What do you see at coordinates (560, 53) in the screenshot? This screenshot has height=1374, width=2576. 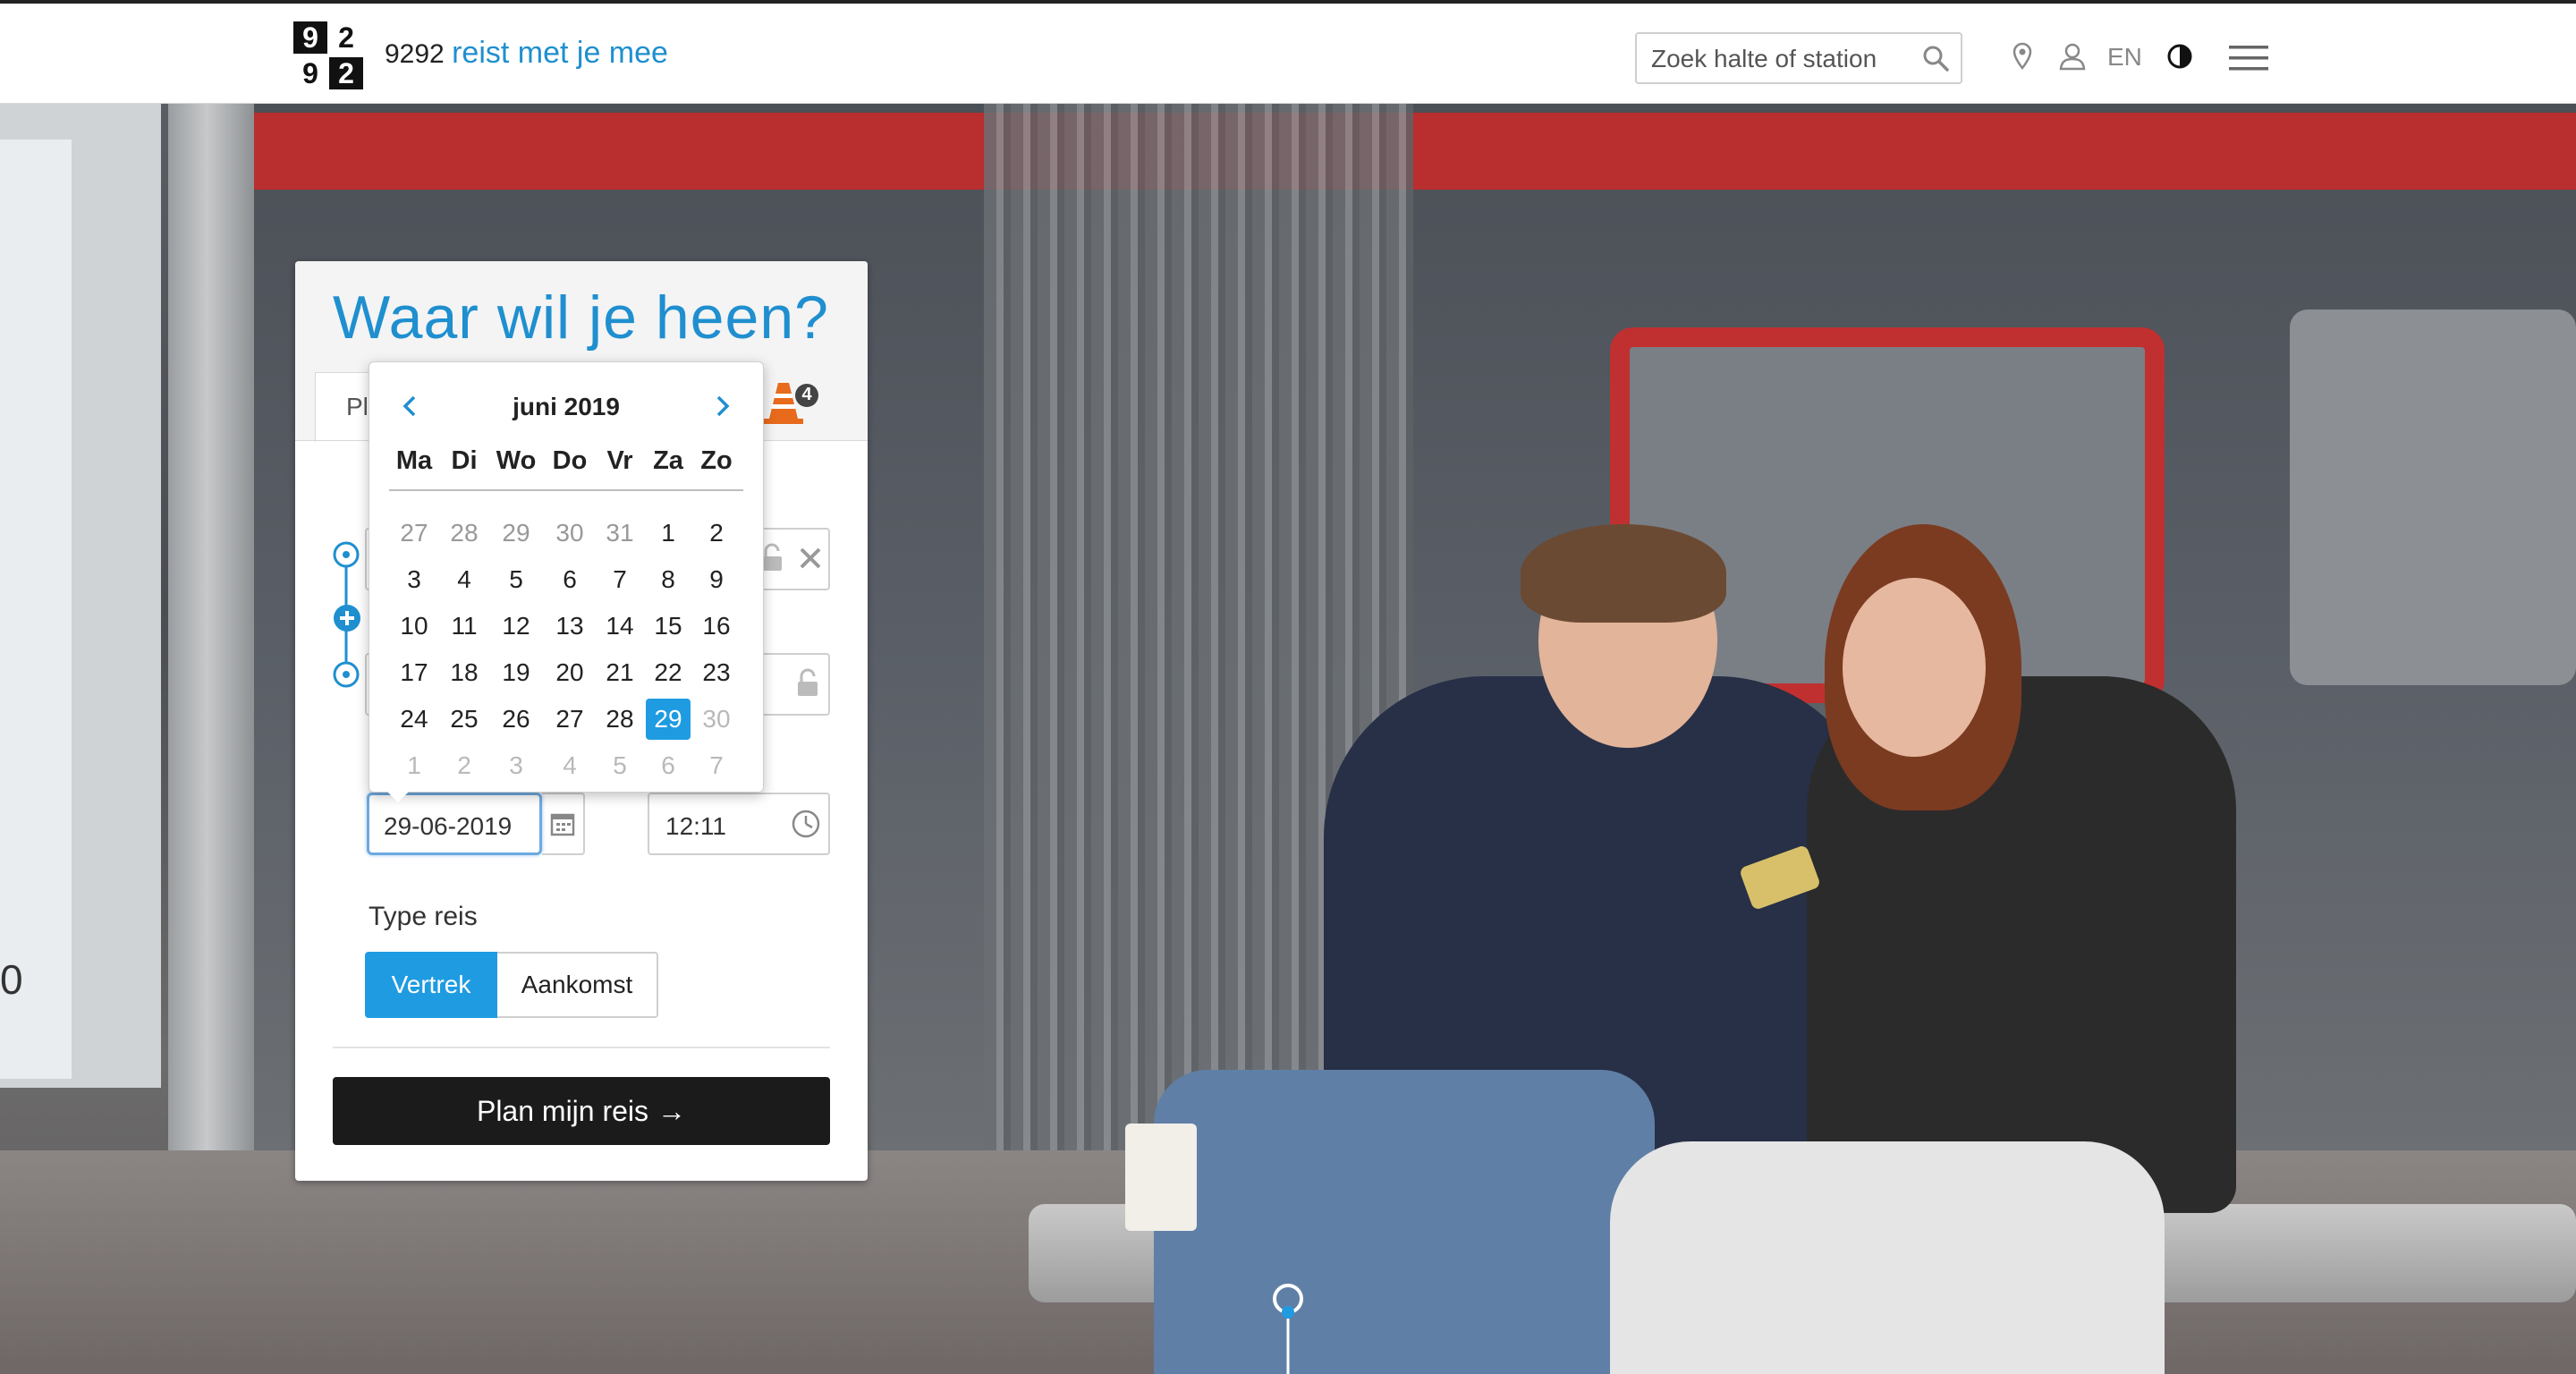 I see `brand-tagline: reist met je mee` at bounding box center [560, 53].